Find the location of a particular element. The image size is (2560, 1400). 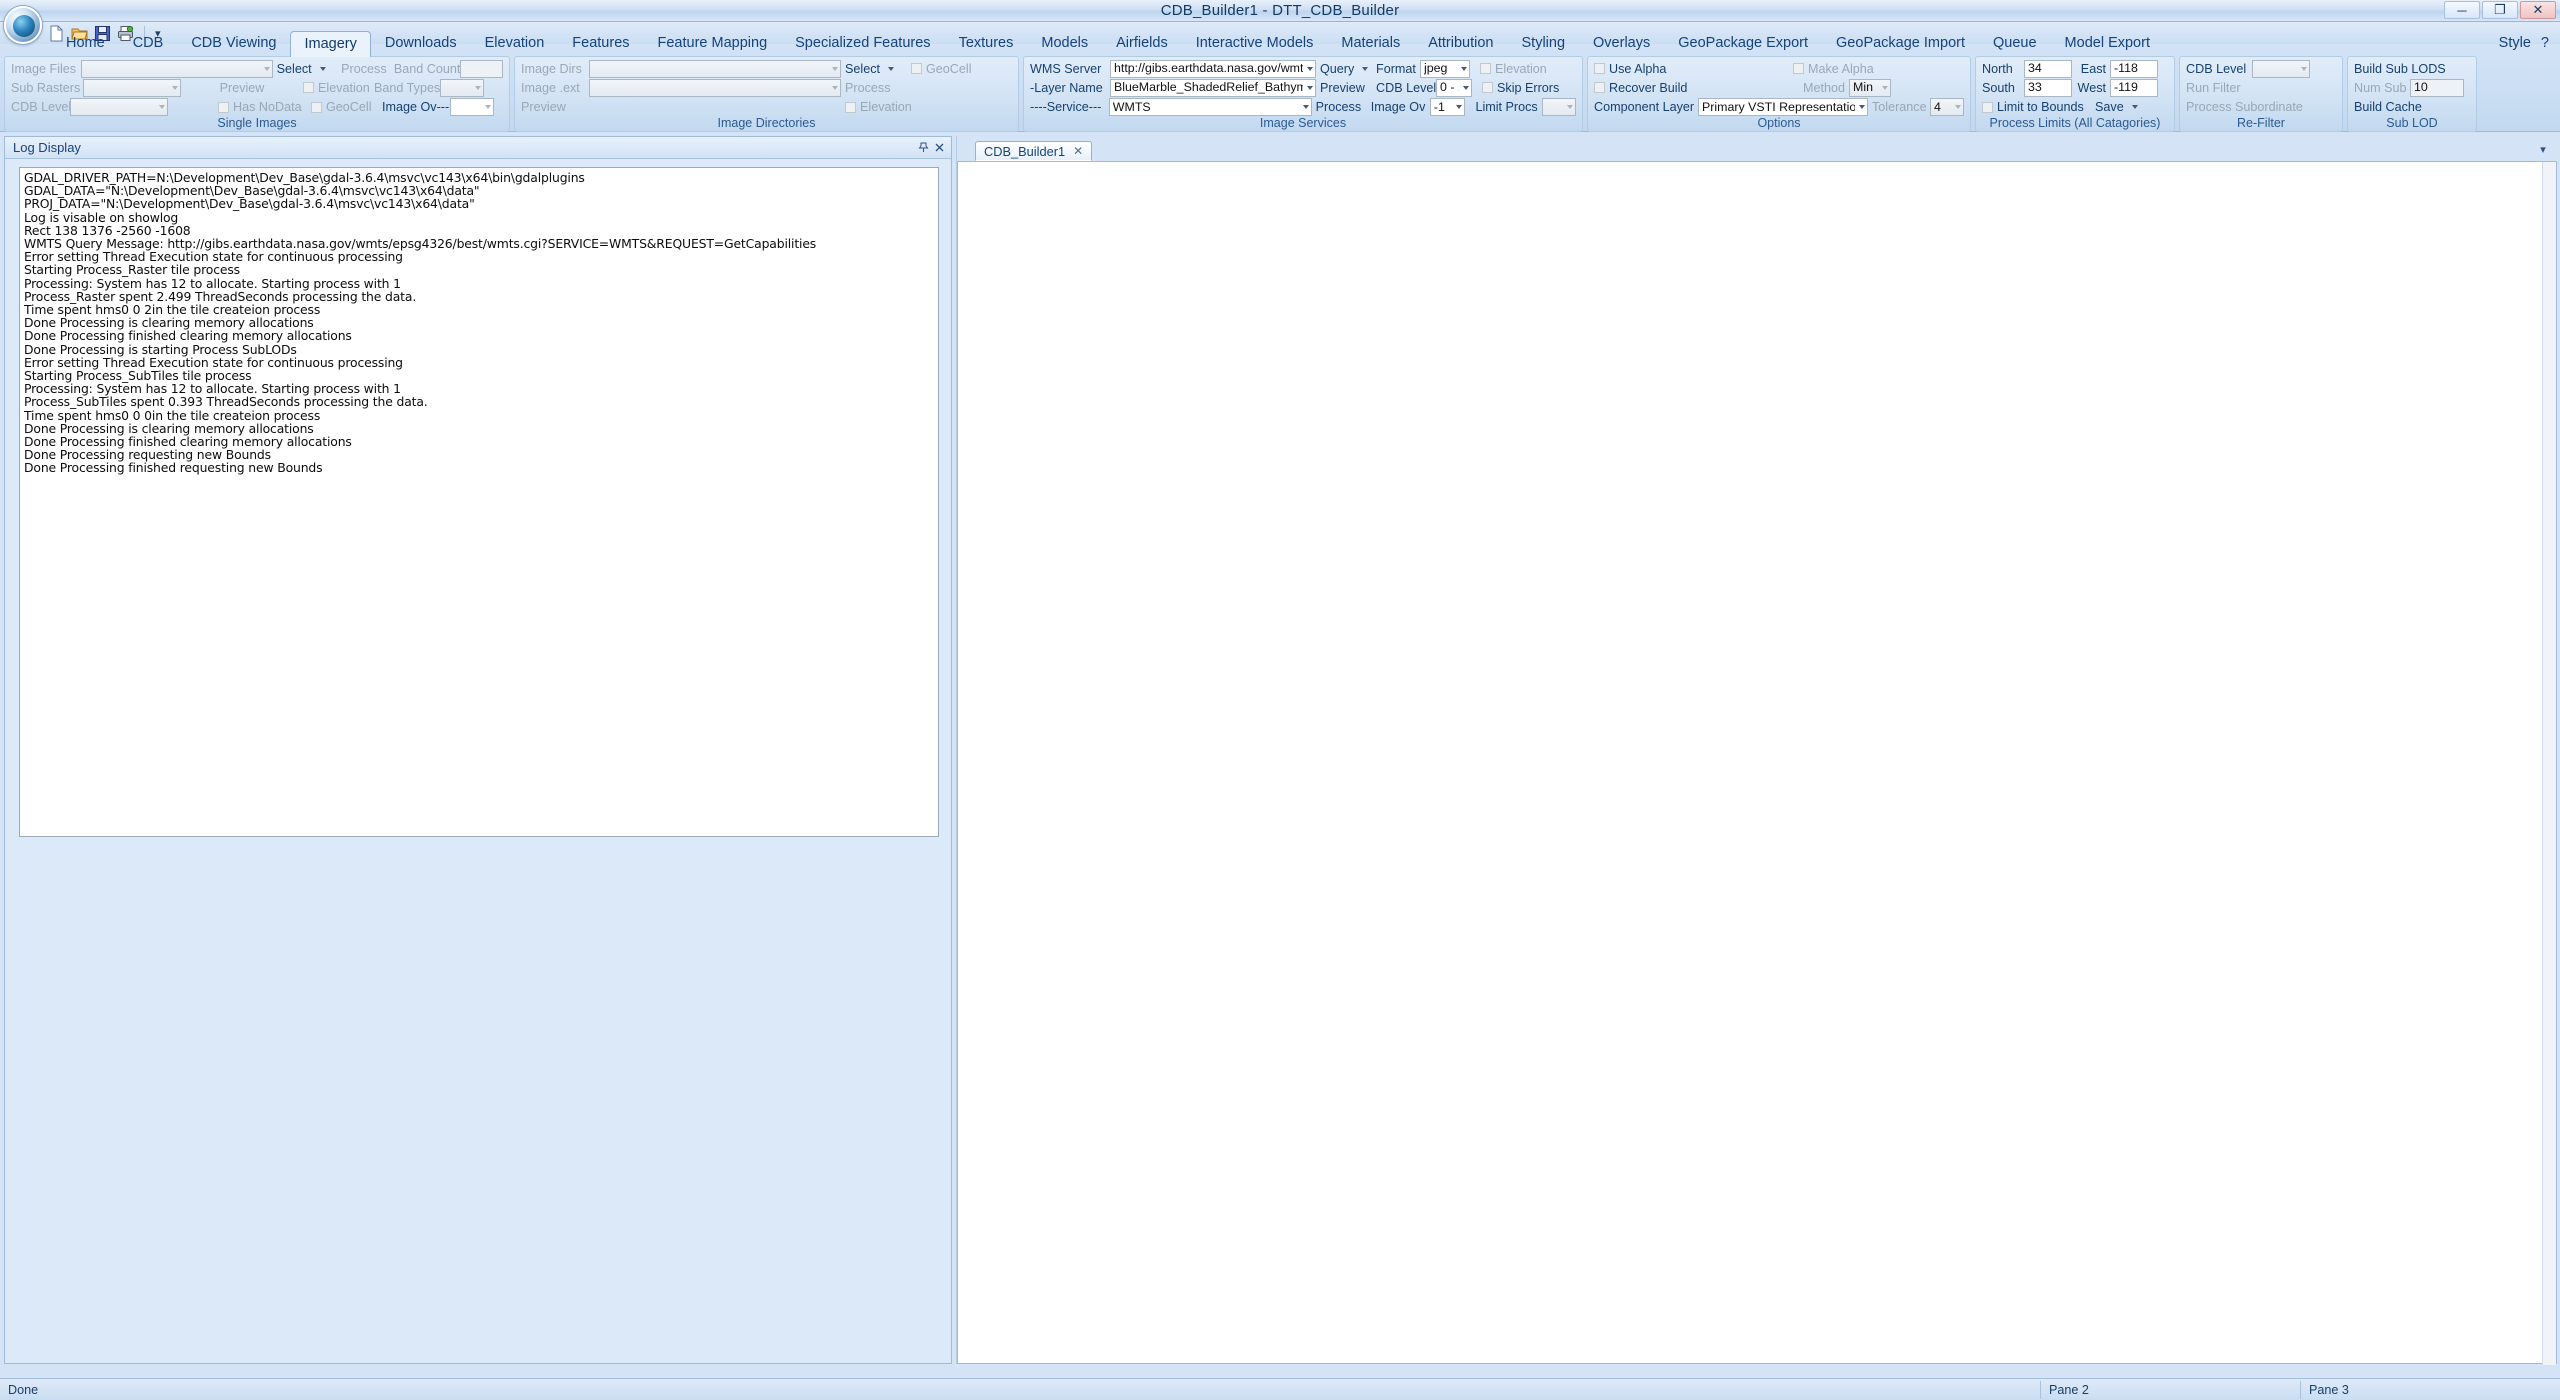

tolerance-label: Tolerance is located at coordinates (1899, 107).